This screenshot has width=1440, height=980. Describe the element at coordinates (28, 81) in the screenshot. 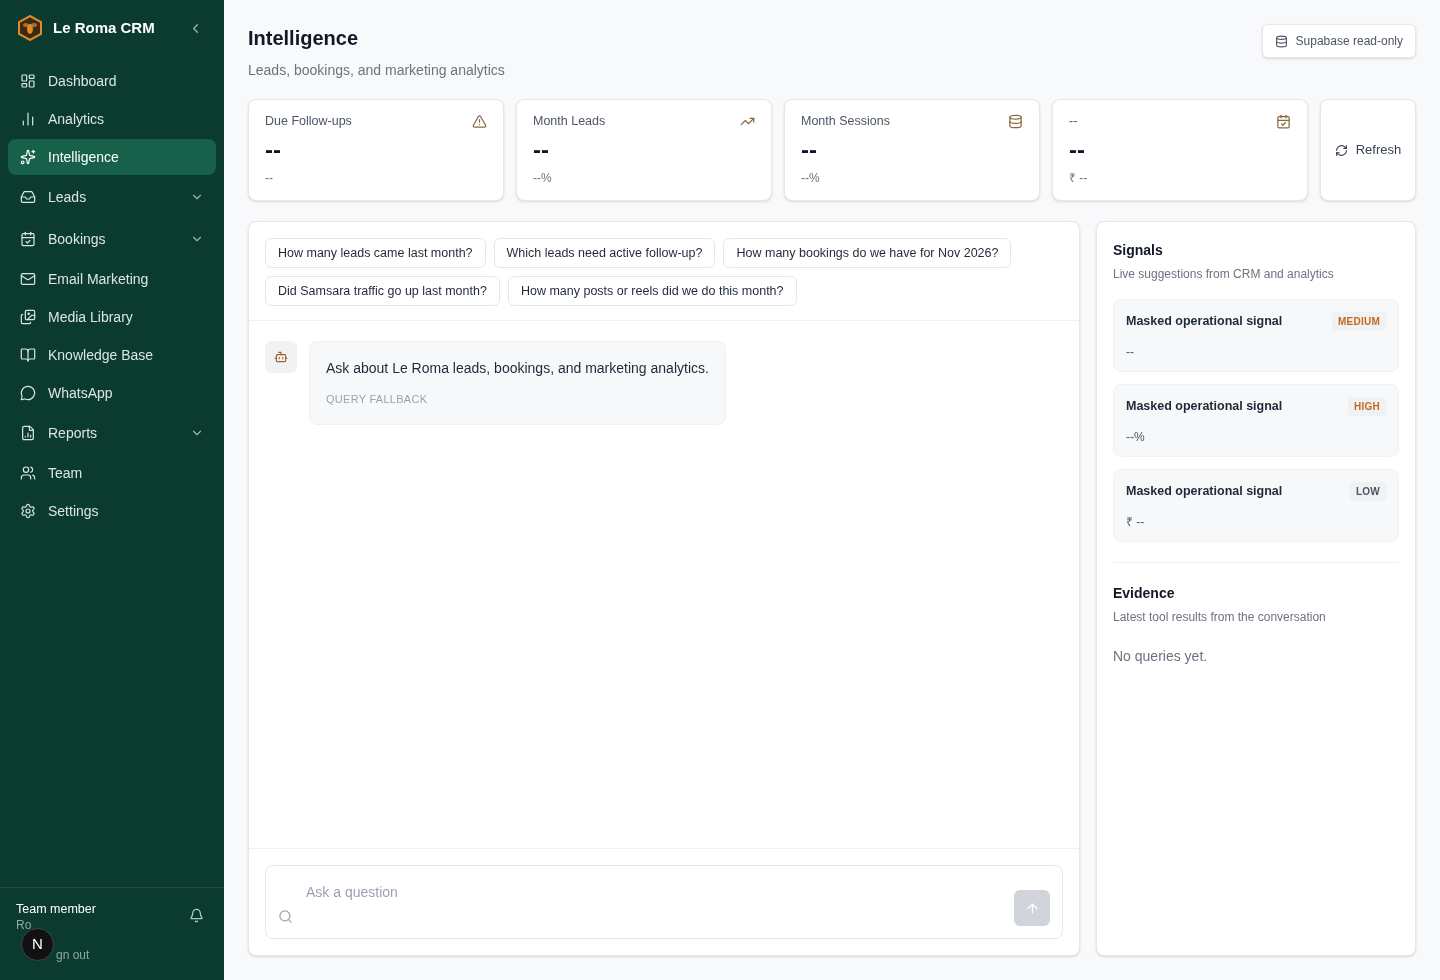

I see `dashboard-icon` at that location.